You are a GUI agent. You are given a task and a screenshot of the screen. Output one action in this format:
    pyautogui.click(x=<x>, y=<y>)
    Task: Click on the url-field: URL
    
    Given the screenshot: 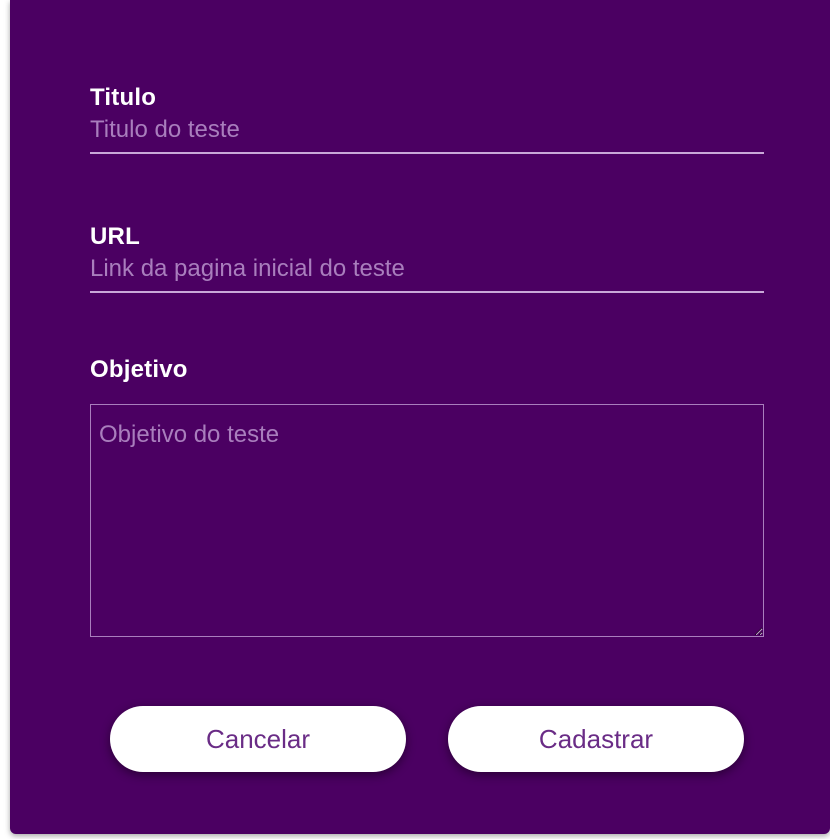 What is the action you would take?
    pyautogui.click(x=427, y=258)
    